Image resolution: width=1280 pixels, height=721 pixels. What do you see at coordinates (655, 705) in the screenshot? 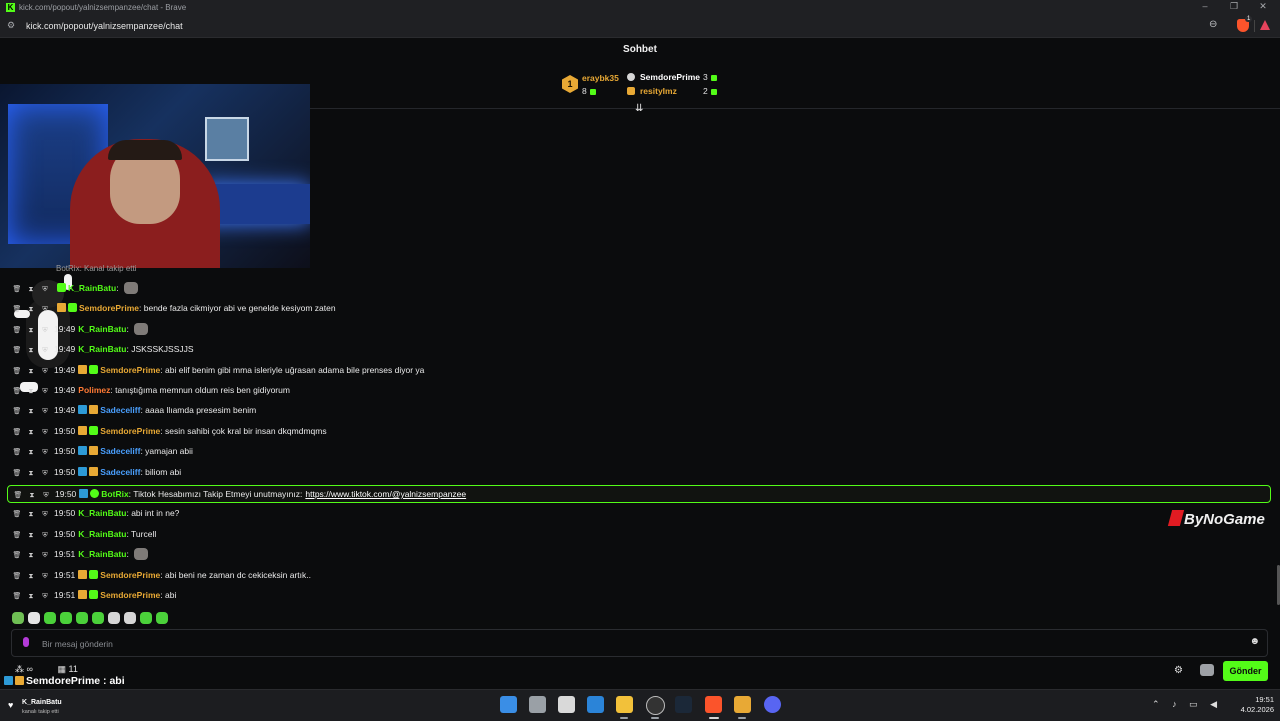
I see `obs-icon` at bounding box center [655, 705].